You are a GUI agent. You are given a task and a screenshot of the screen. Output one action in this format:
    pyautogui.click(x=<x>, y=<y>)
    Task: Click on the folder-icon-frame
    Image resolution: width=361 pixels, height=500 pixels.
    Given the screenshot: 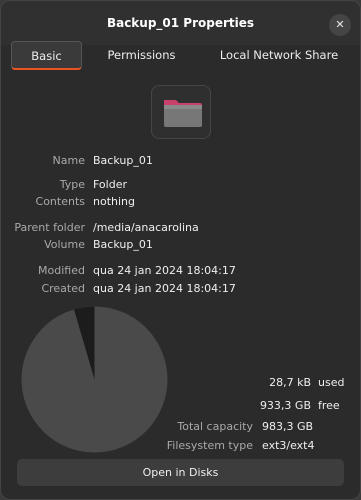 What is the action you would take?
    pyautogui.click(x=181, y=112)
    